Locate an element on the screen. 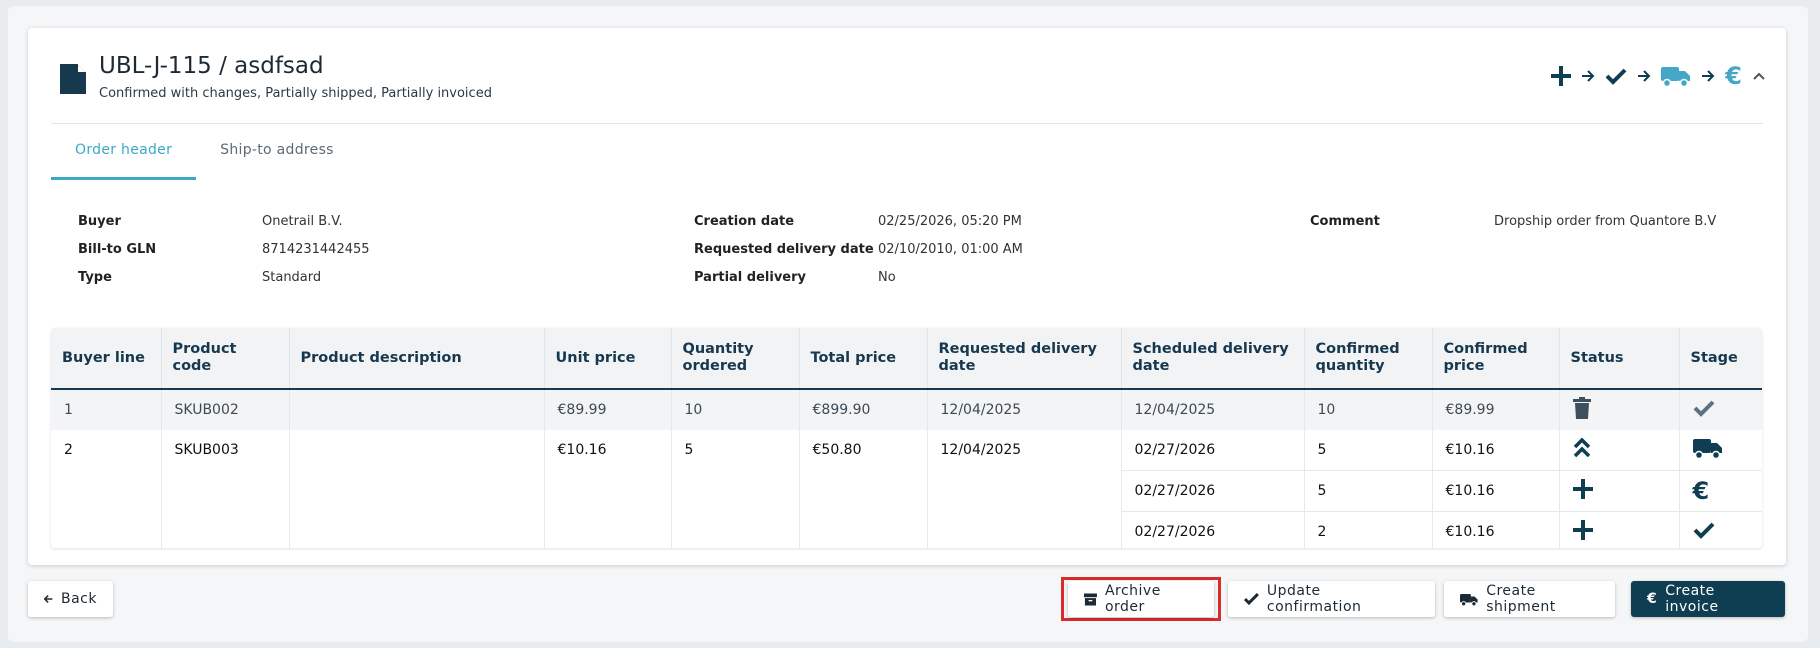 Image resolution: width=1820 pixels, height=648 pixels. info-value: 02/10/2010, 01:00 AM is located at coordinates (950, 249).